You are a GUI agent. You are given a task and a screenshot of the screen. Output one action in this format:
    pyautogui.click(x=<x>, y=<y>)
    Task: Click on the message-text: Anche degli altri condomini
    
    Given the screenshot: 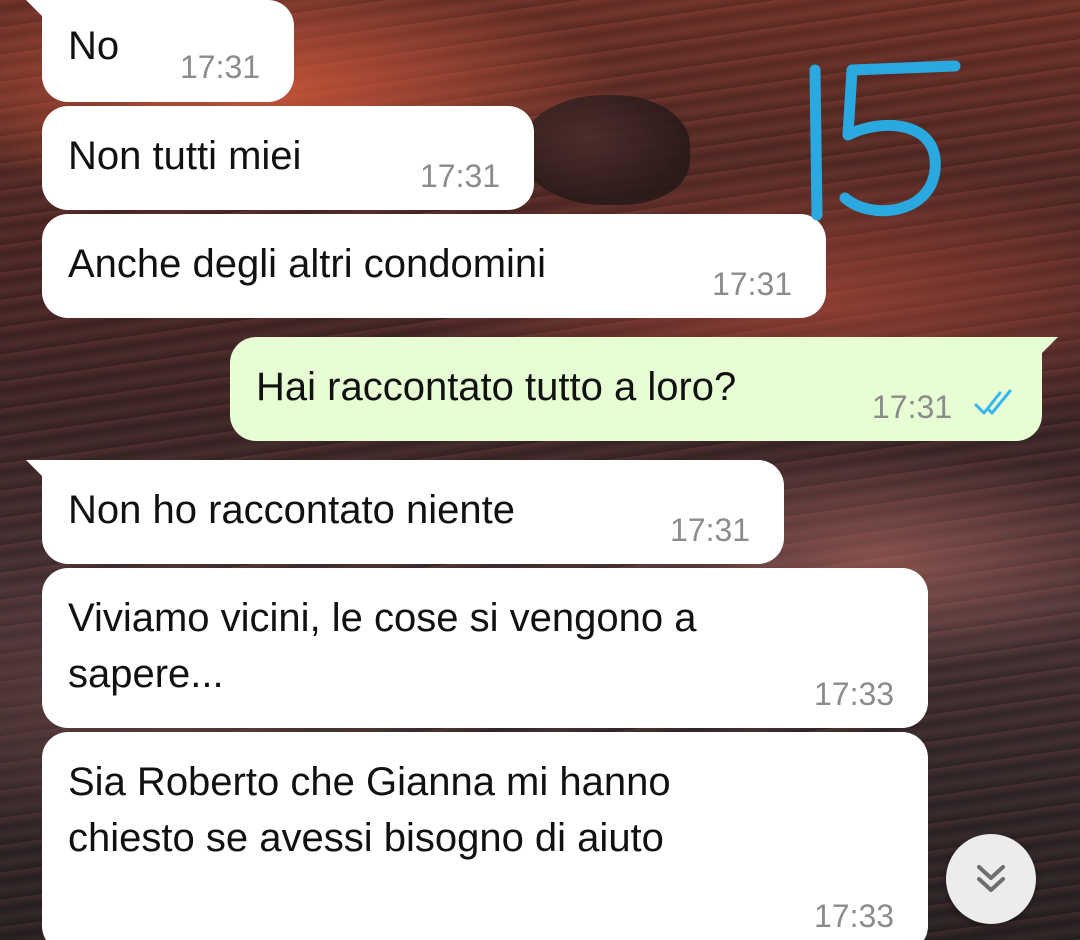 What is the action you would take?
    pyautogui.click(x=307, y=264)
    